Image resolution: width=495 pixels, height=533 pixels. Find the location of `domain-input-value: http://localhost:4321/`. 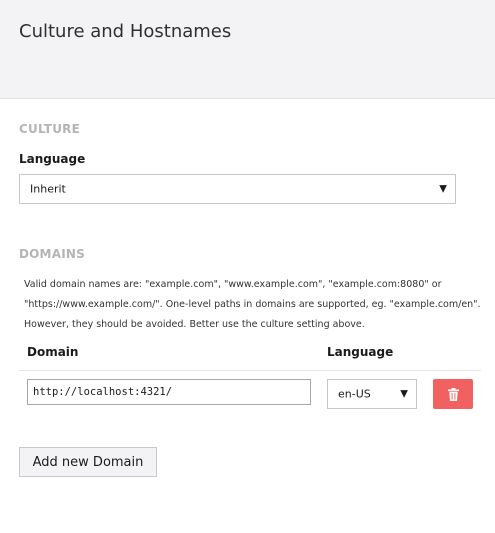

domain-input-value: http://localhost:4321/ is located at coordinates (103, 392).